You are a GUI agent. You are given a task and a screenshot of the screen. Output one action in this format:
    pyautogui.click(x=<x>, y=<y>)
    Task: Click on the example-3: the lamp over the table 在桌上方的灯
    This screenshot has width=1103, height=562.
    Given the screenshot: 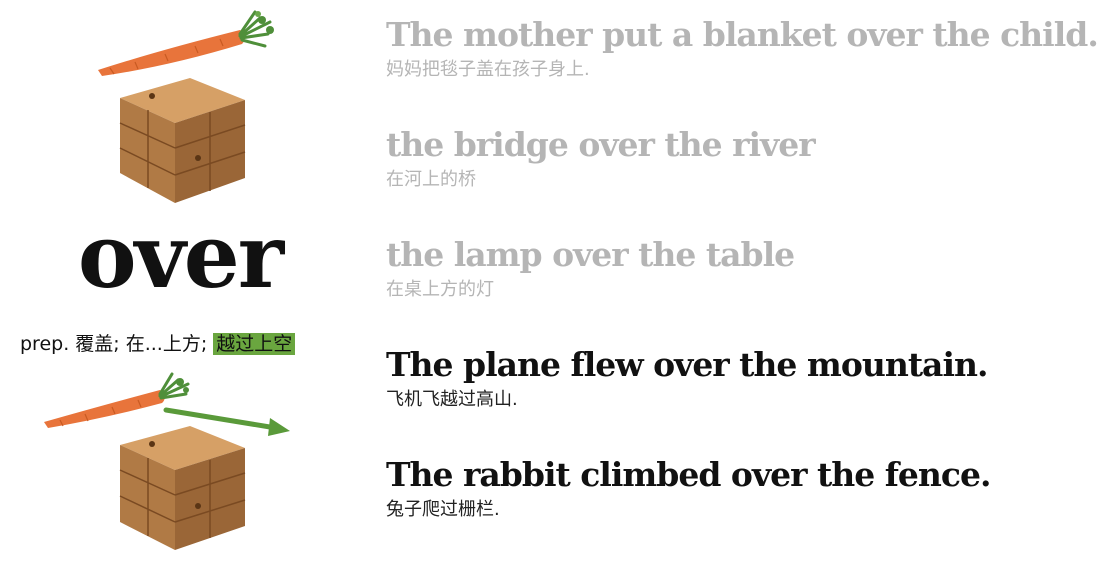 What is the action you would take?
    pyautogui.click(x=743, y=287)
    